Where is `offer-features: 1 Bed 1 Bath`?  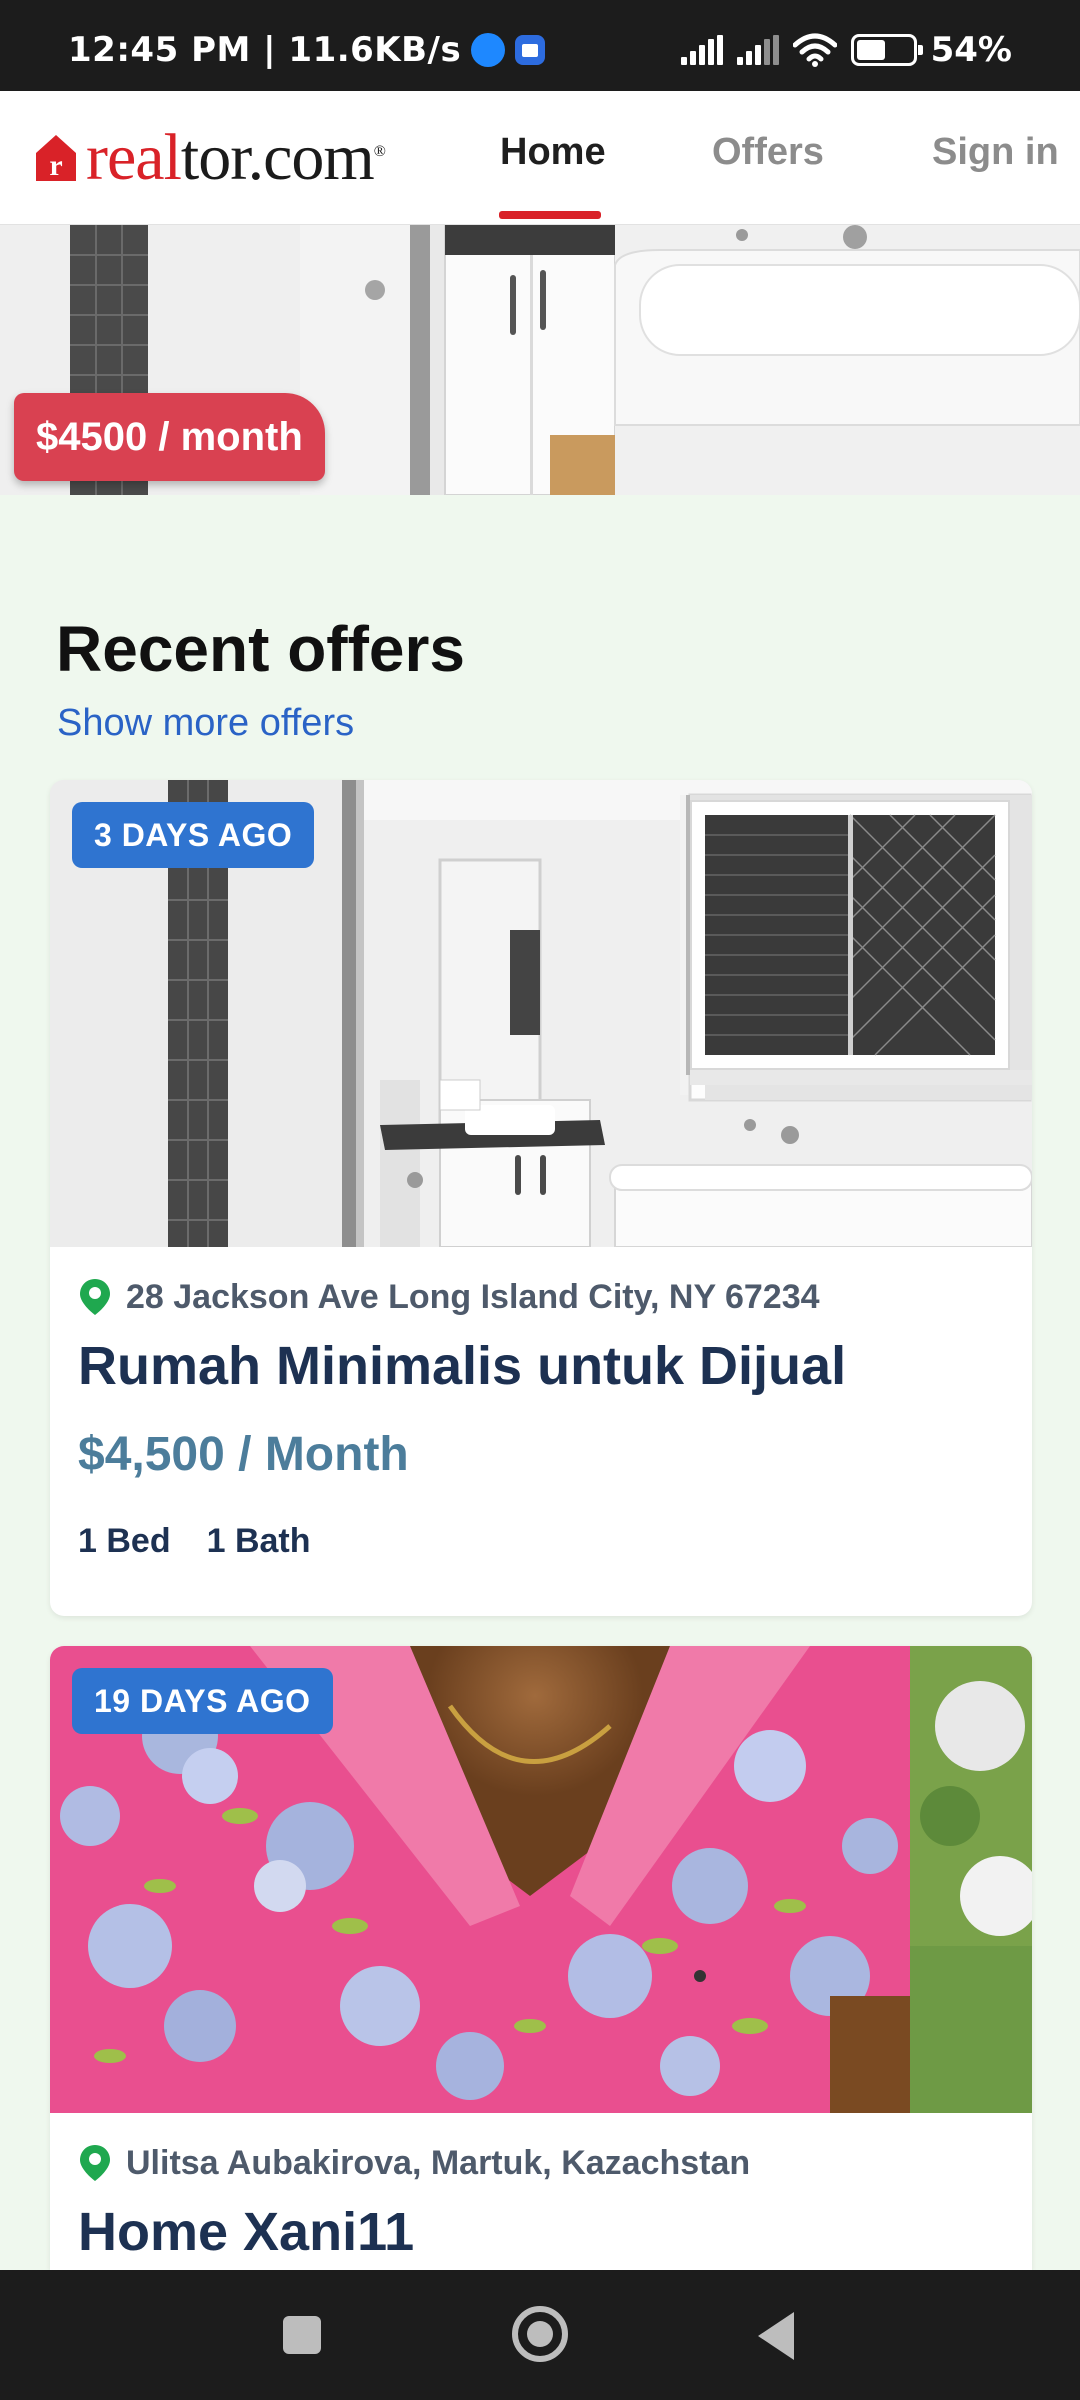
offer-features: 1 Bed 1 Bath is located at coordinates (541, 1541).